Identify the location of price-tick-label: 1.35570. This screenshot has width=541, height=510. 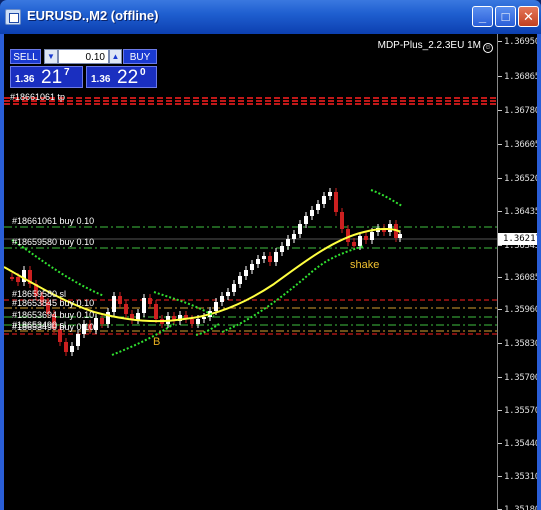
(520, 411).